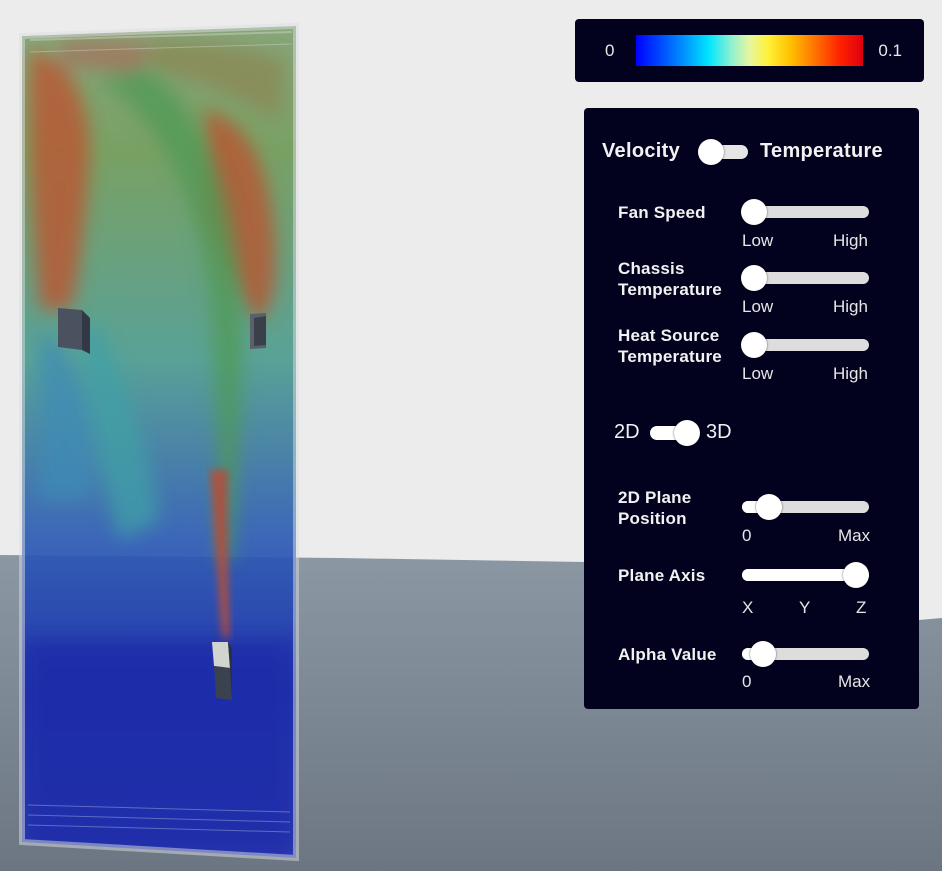 Image resolution: width=942 pixels, height=871 pixels. Describe the element at coordinates (805, 654) in the screenshot. I see `alpha-value-slider` at that location.